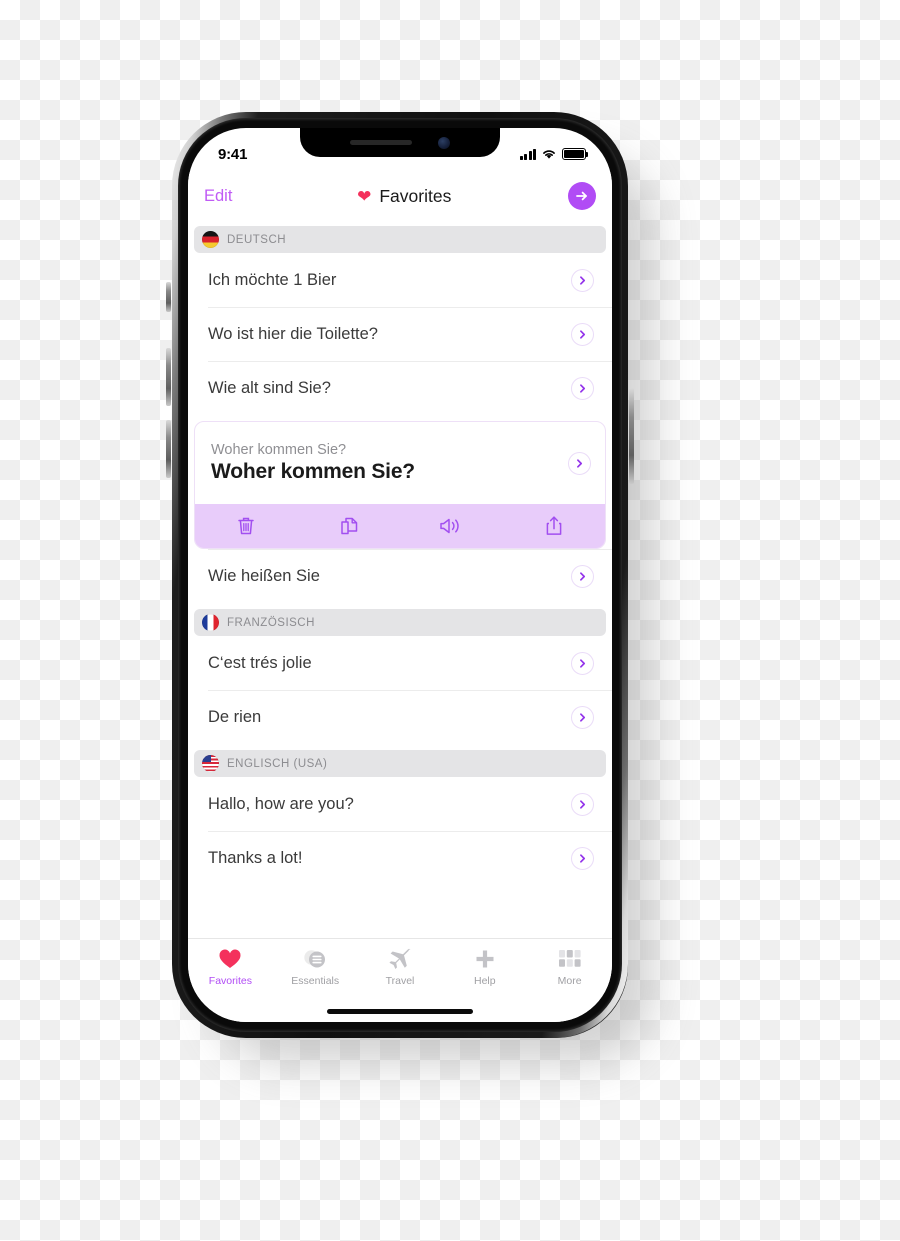  I want to click on volume-up-button, so click(168, 377).